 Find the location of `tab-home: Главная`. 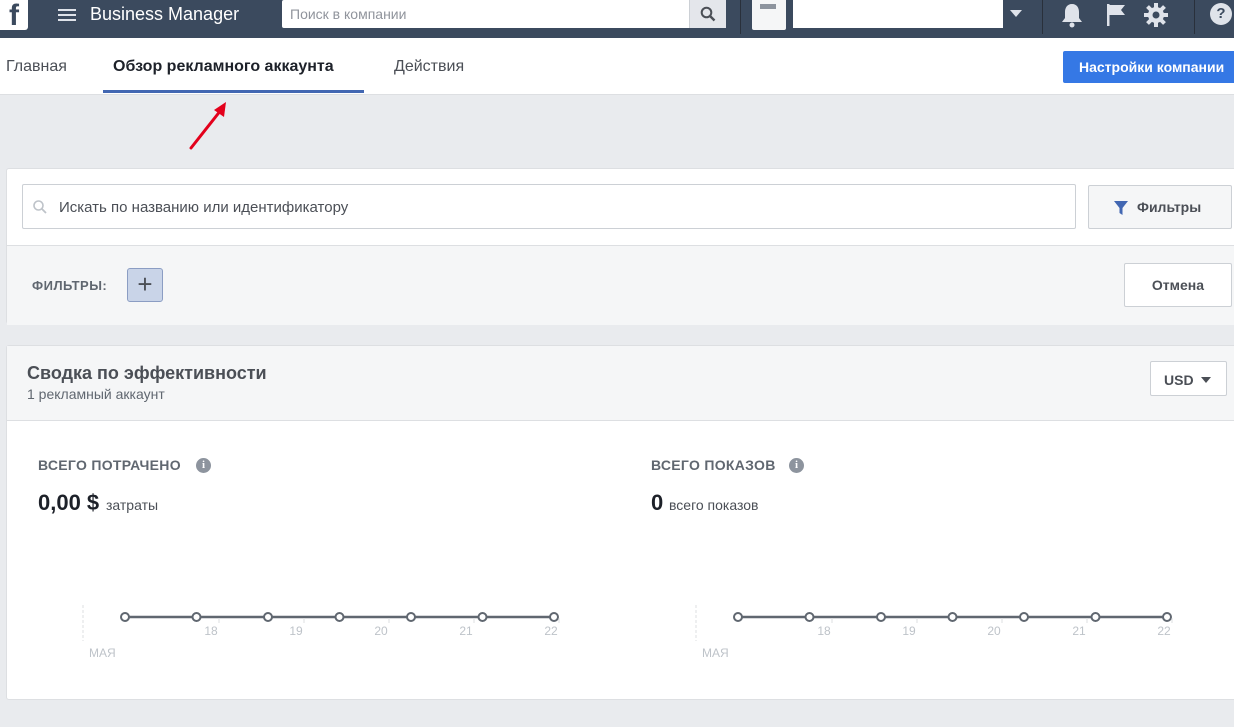

tab-home: Главная is located at coordinates (36, 67).